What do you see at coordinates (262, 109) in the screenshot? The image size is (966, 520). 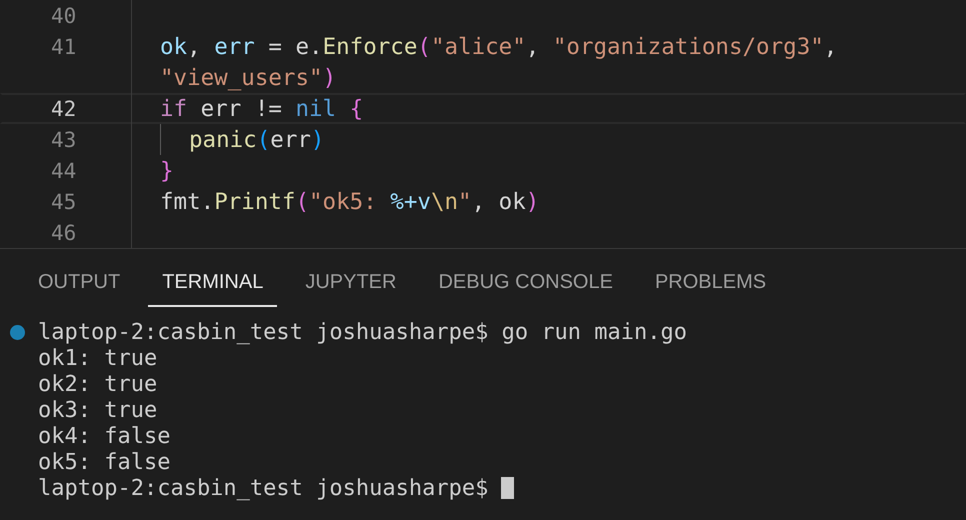 I see `code-line: if err != nil {` at bounding box center [262, 109].